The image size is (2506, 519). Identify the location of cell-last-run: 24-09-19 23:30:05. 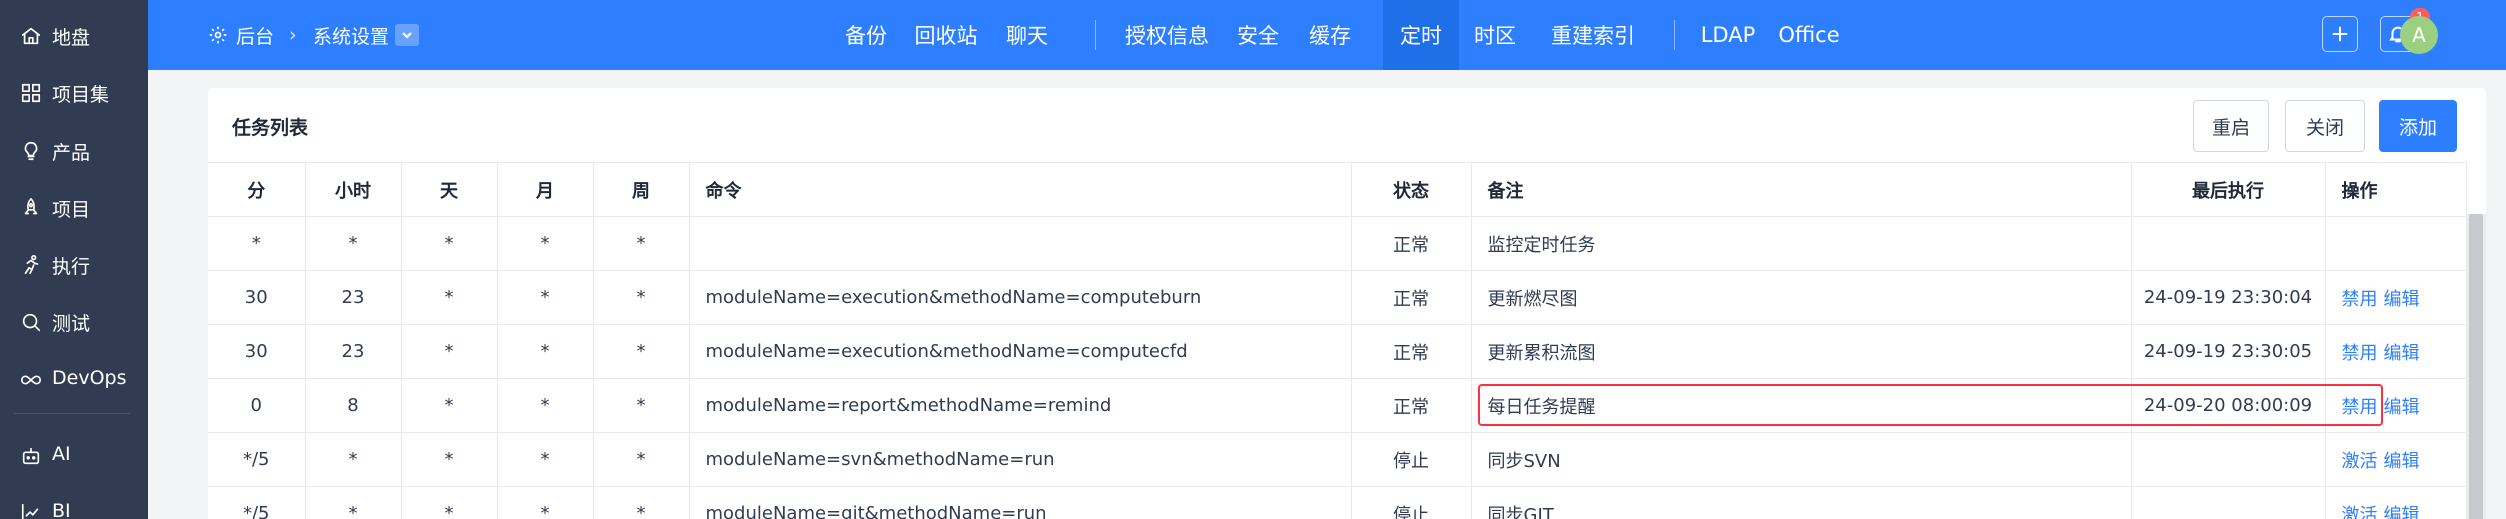
(2228, 351).